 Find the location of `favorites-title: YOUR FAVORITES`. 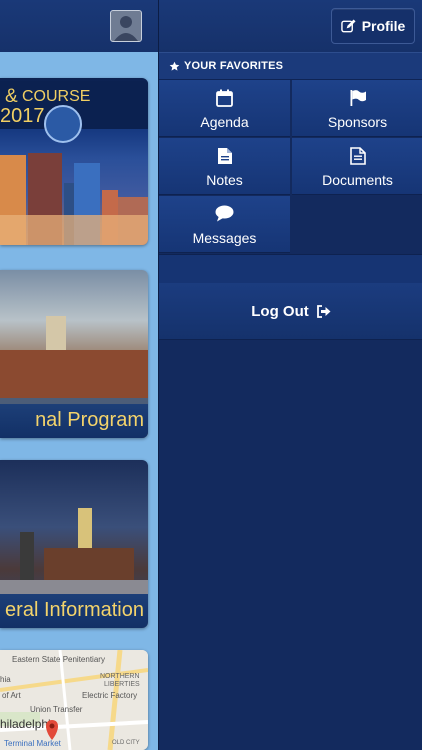

favorites-title: YOUR FAVORITES is located at coordinates (234, 66).